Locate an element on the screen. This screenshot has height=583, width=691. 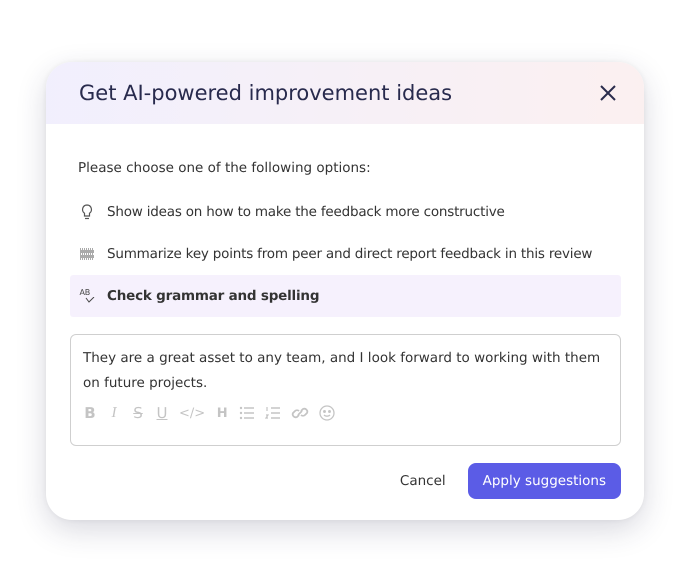
numbered-list-icon is located at coordinates (273, 413).